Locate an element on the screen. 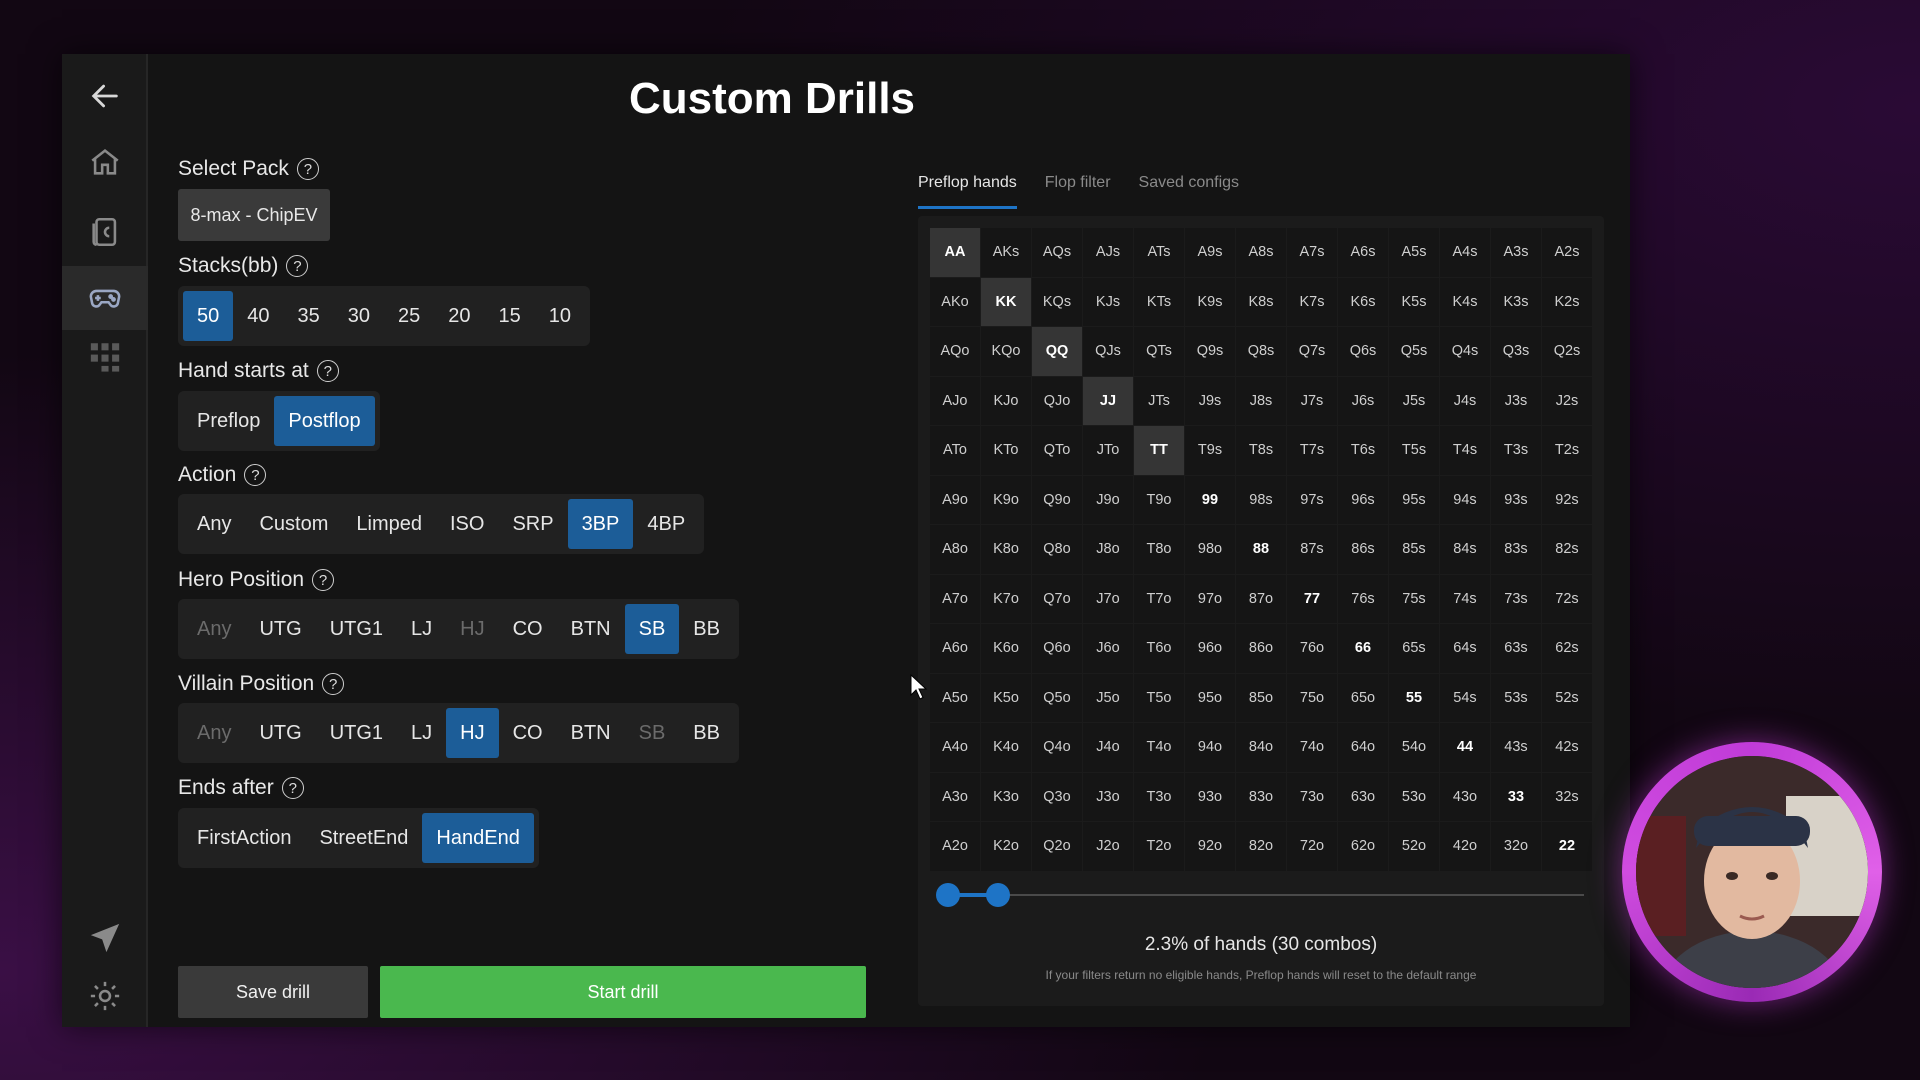 The image size is (1920, 1080). ends-after-option-firstaction: FirstAction is located at coordinates (244, 838).